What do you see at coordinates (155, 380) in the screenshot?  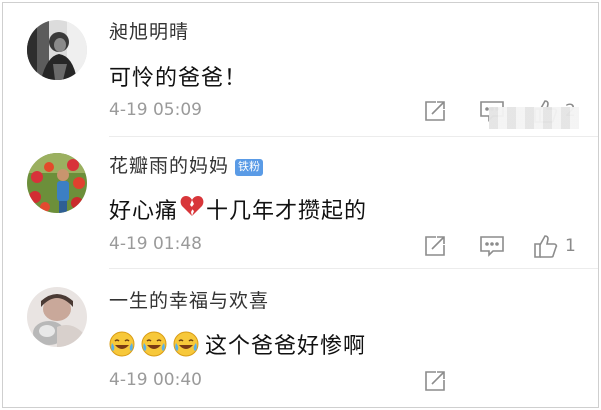 I see `timestamp: 4-19 00:40` at bounding box center [155, 380].